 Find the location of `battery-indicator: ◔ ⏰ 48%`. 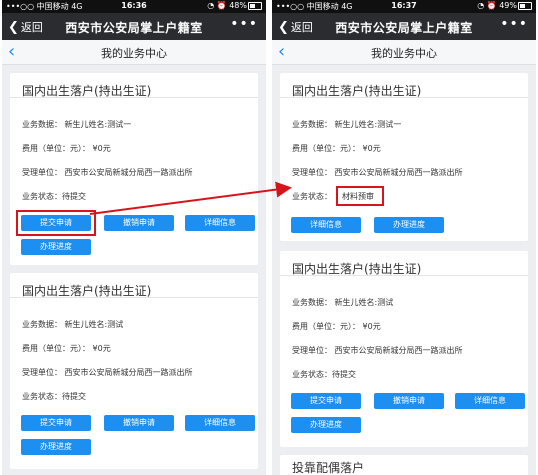

battery-indicator: ◔ ⏰ 48% is located at coordinates (234, 5).